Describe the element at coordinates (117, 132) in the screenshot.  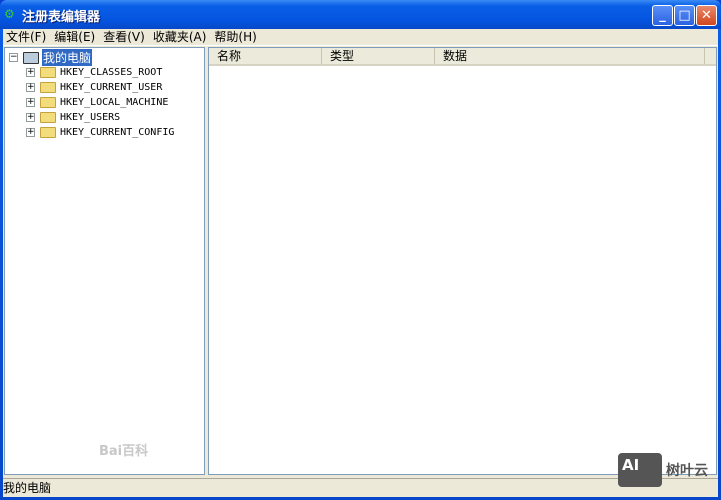
I see `tree-item-label: HKEY_CURRENT_CONFIG` at that location.